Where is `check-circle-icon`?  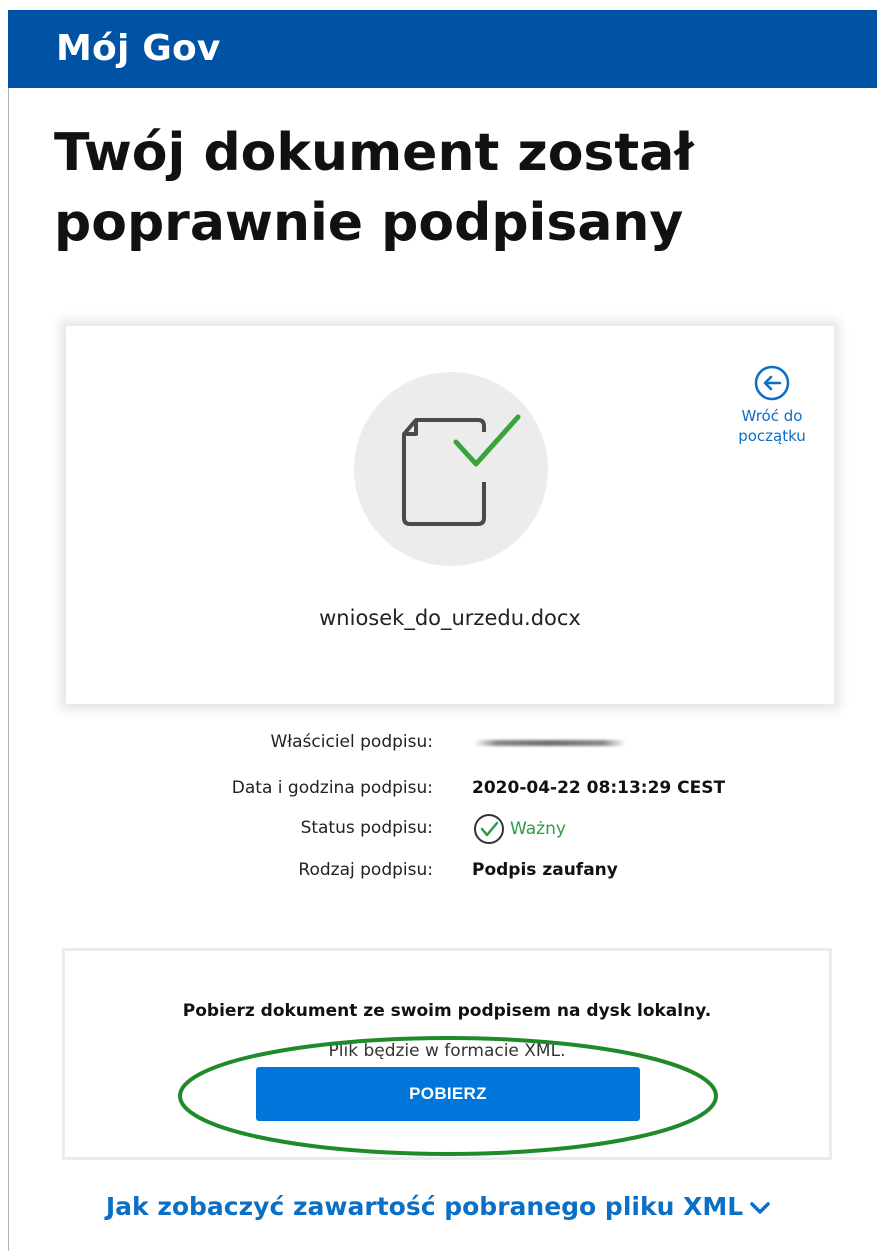 check-circle-icon is located at coordinates (489, 829).